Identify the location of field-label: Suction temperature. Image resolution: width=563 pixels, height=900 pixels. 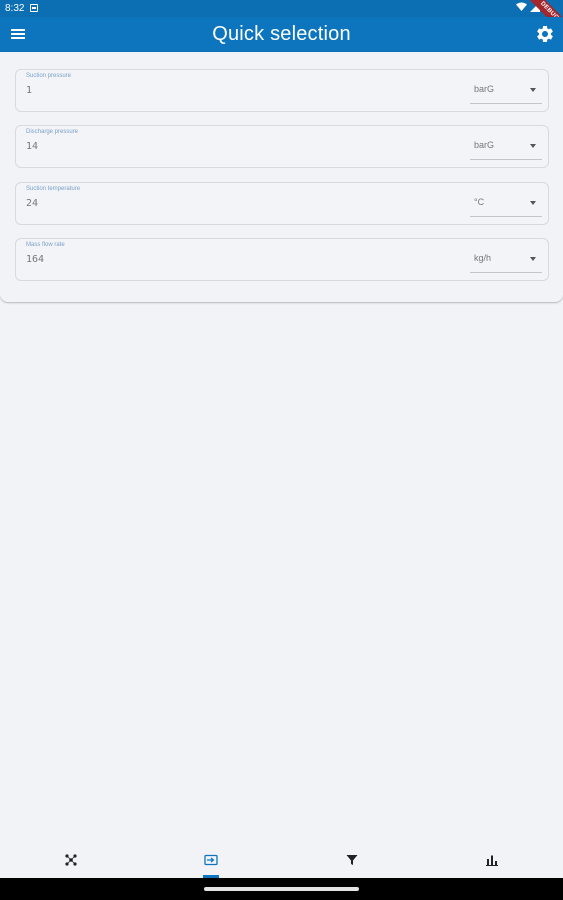
(53, 189).